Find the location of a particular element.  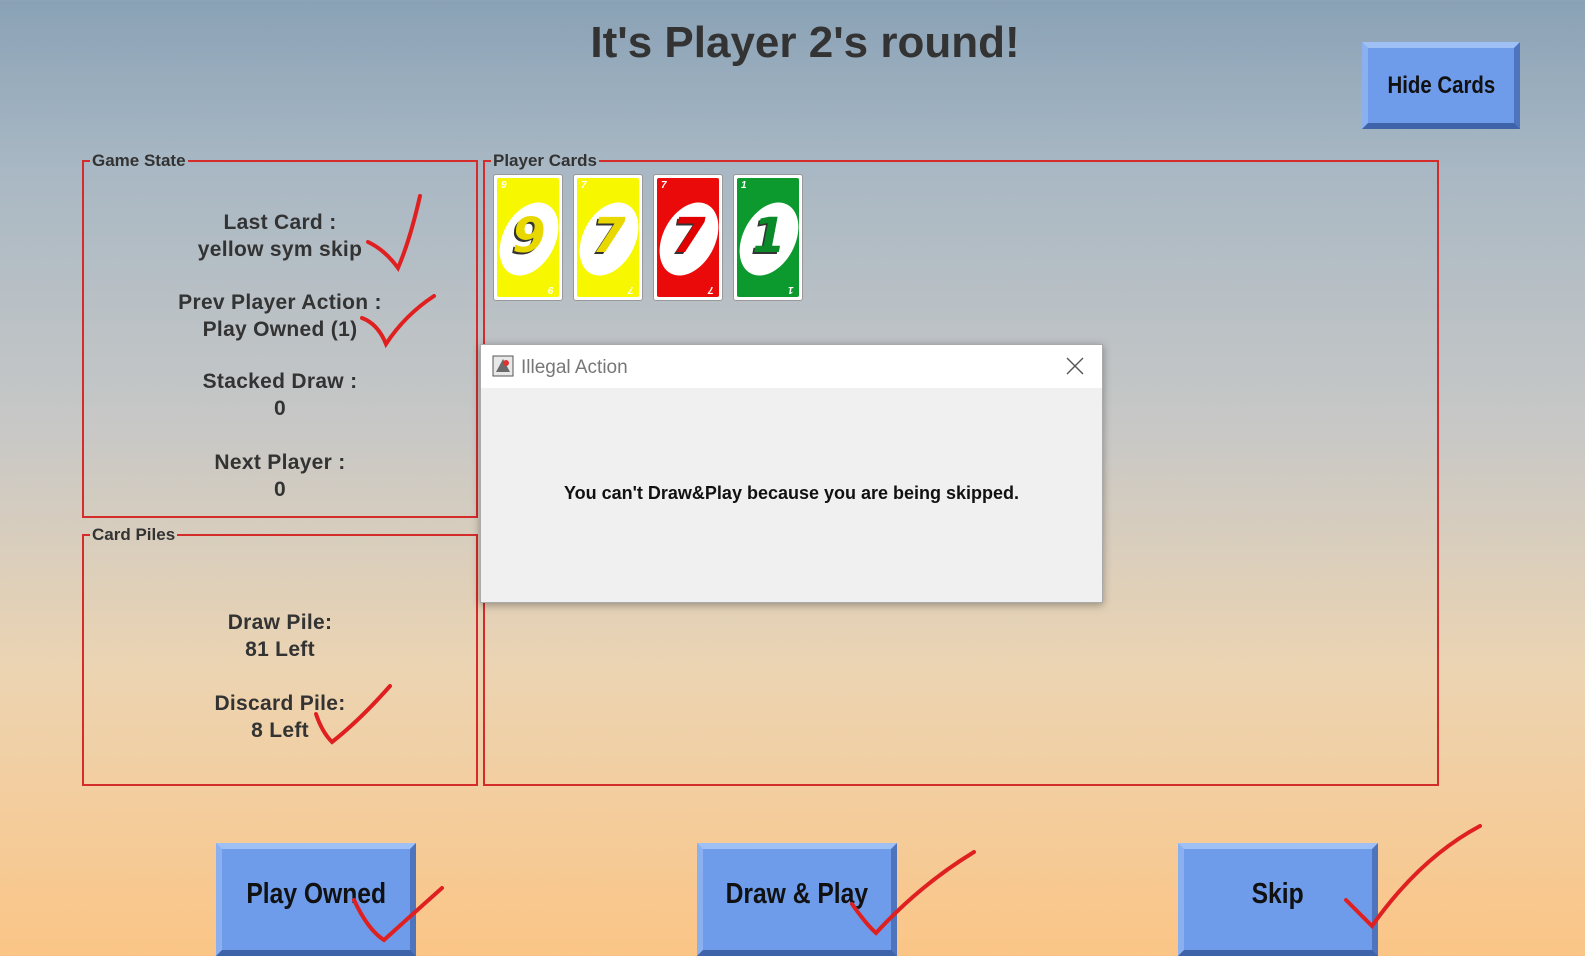

dialog-titlebar: Illegal Action is located at coordinates (791, 366).